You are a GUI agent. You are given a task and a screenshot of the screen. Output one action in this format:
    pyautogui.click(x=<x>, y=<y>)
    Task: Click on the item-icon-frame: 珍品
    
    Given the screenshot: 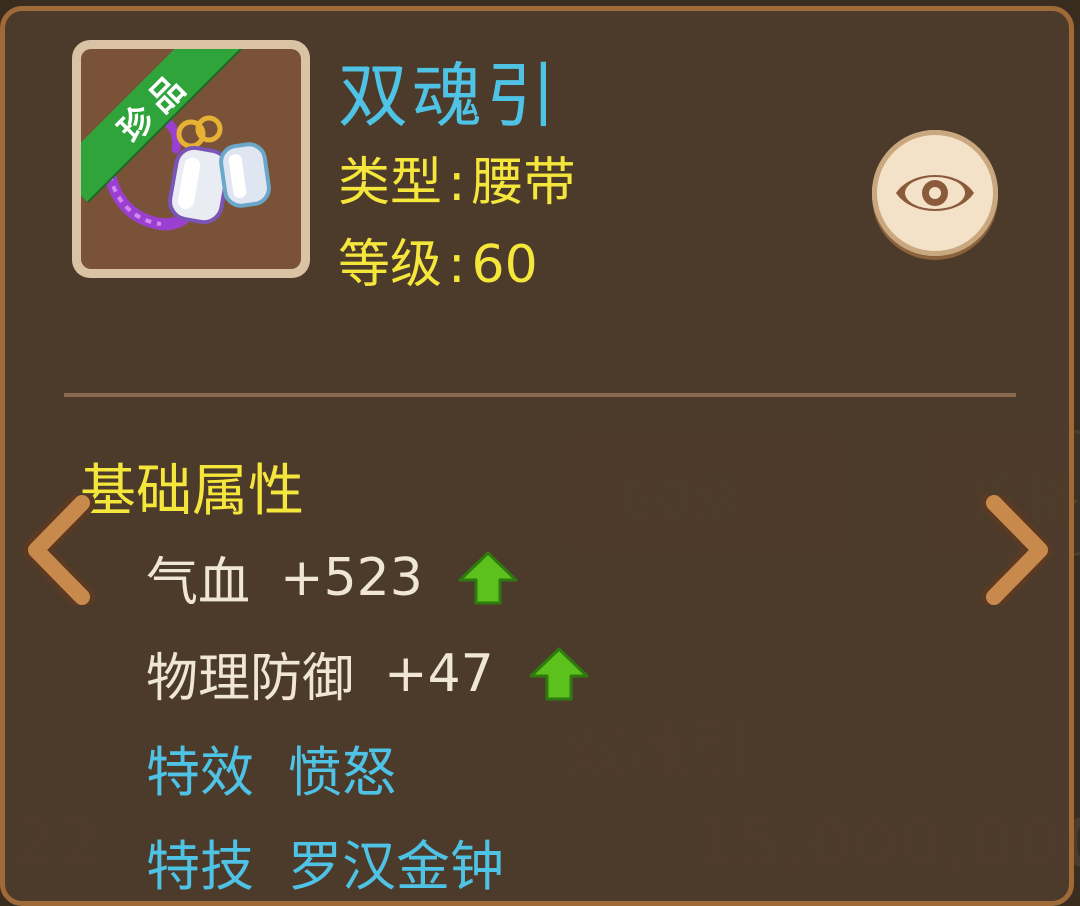 What is the action you would take?
    pyautogui.click(x=191, y=159)
    